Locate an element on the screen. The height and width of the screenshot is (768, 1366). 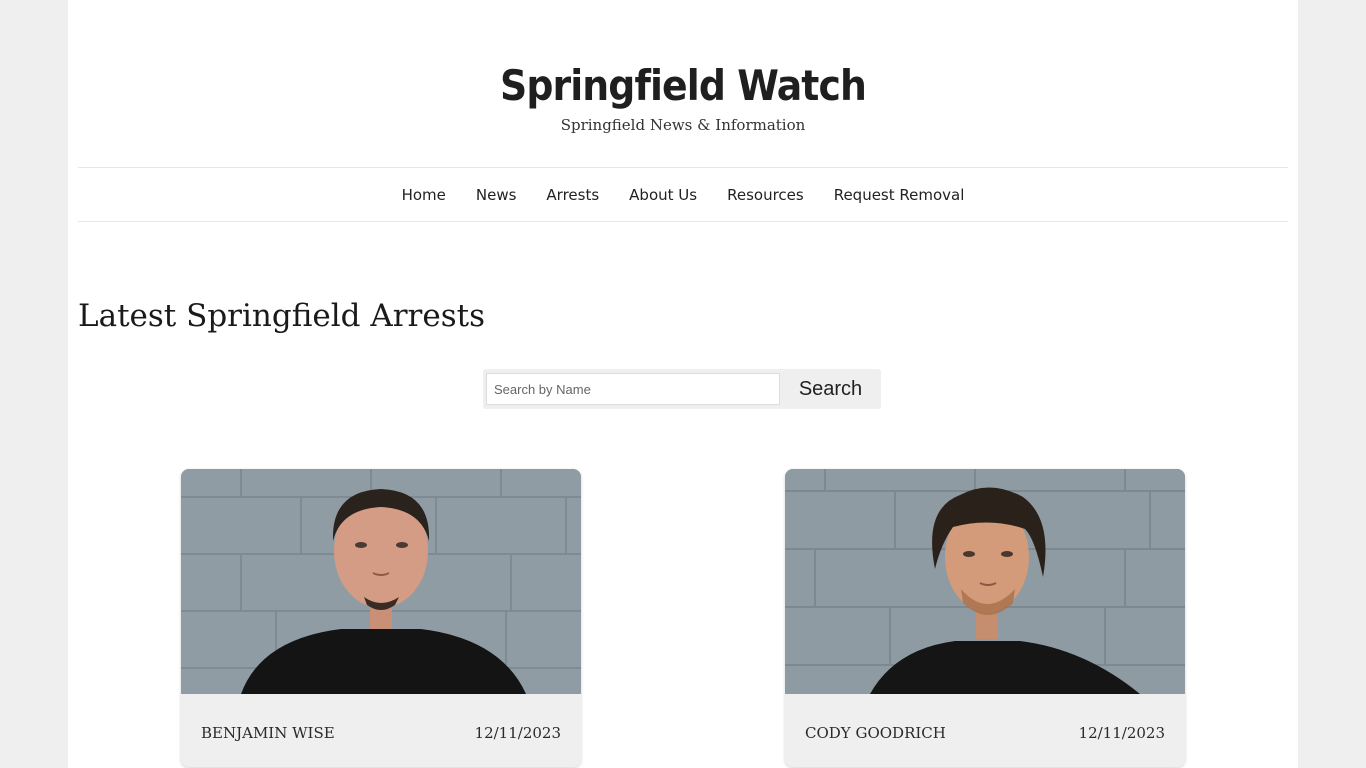
arrest-card: CODY GOODRICH 12/11/2023 is located at coordinates (985, 618).